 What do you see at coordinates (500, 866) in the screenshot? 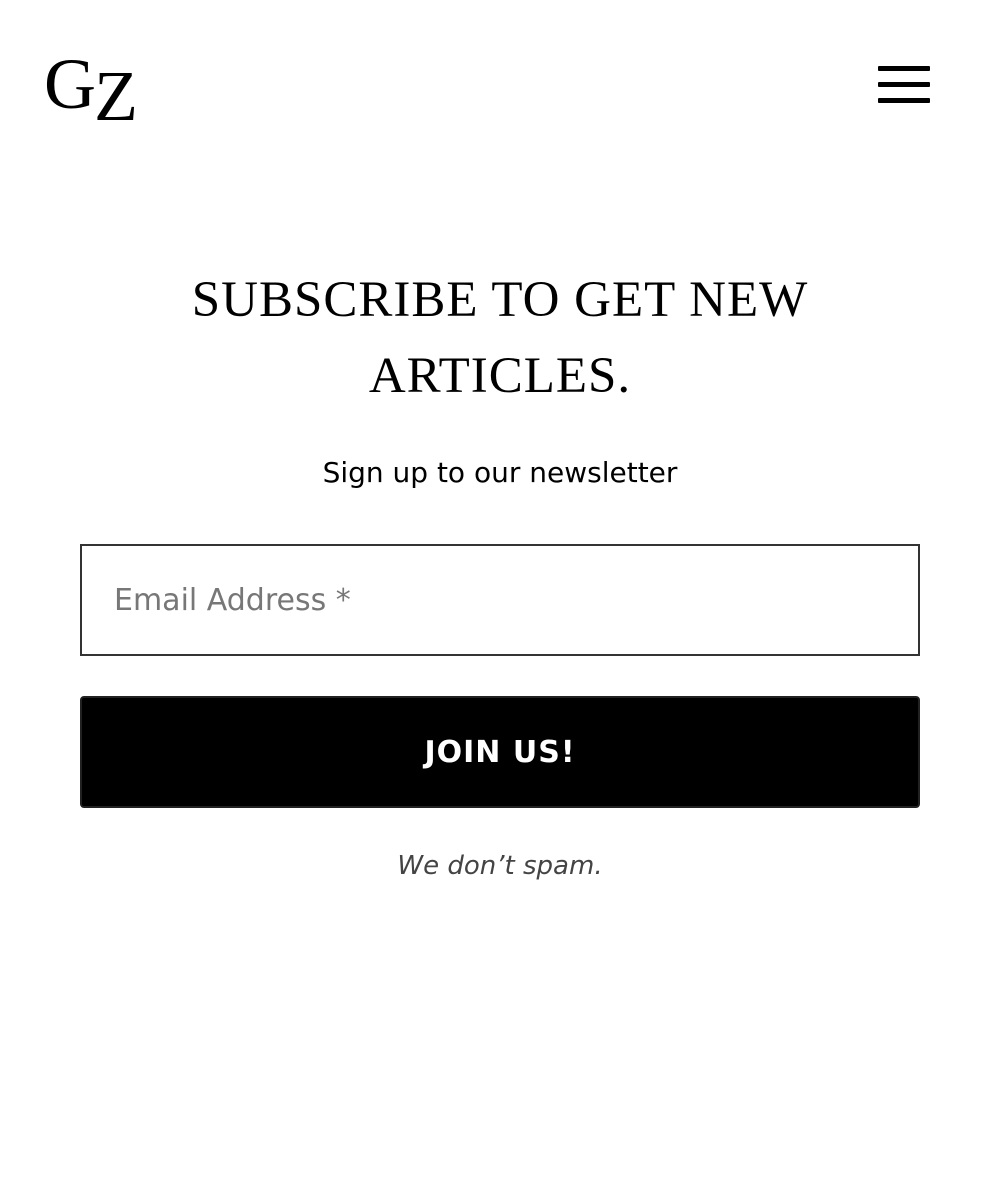
I see `no-spam-note: We don’t spam.` at bounding box center [500, 866].